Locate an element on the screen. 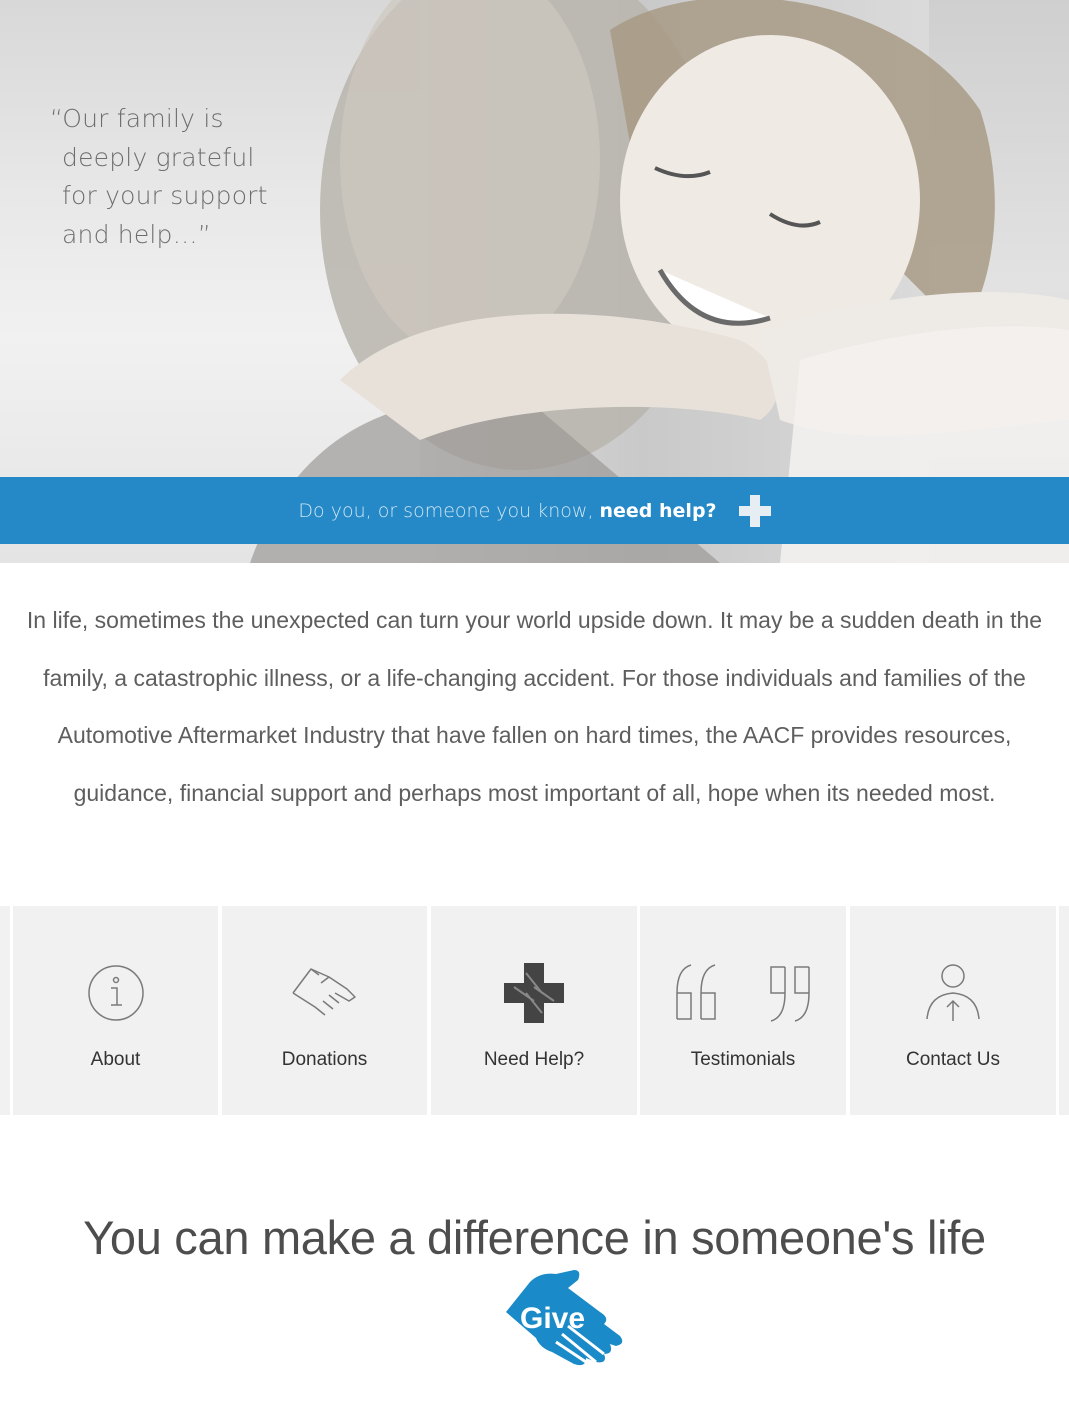  nav-tiles: About Donations Need Help? Testimonials is located at coordinates (534, 1010).